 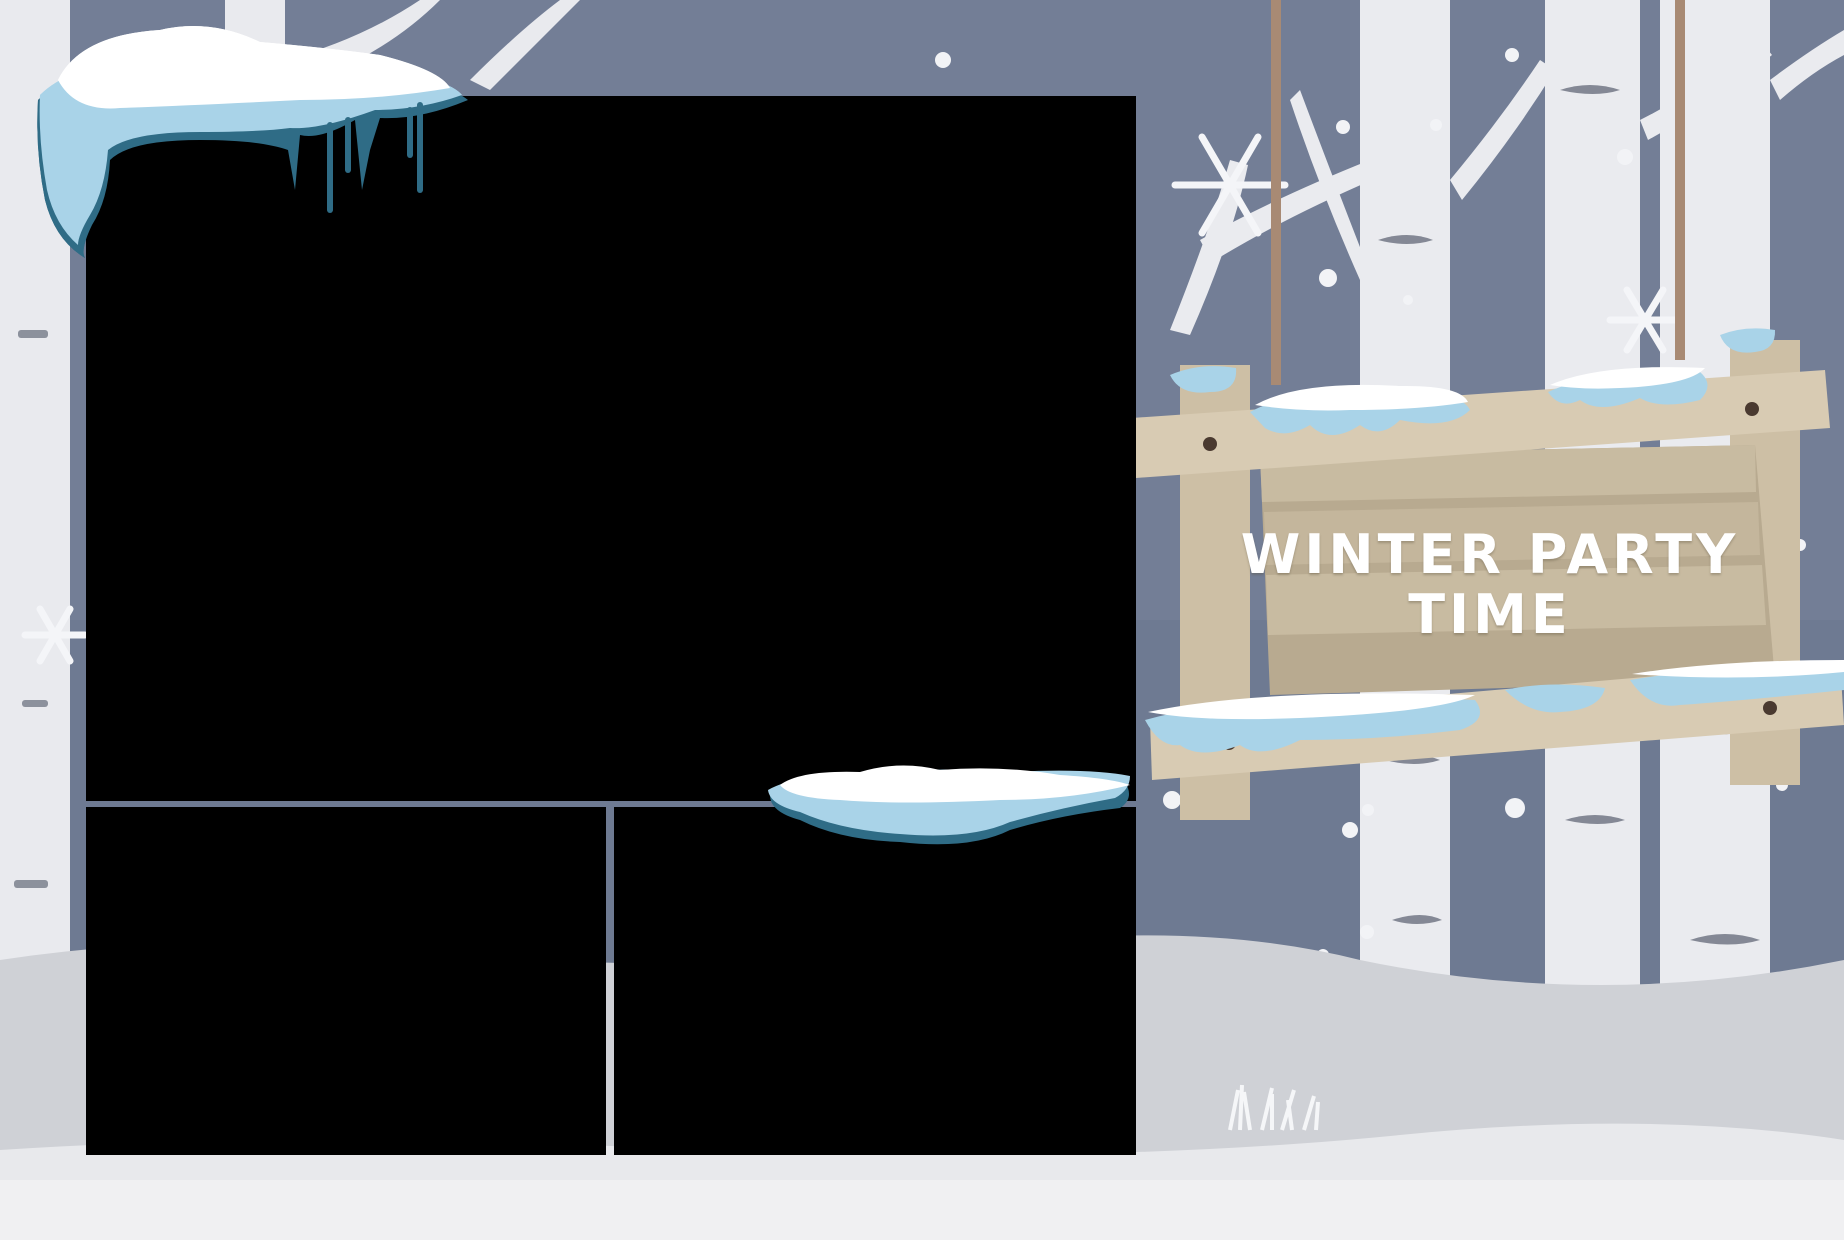 I want to click on sign-title-line-1: WINTER PARTY, so click(x=1490, y=554).